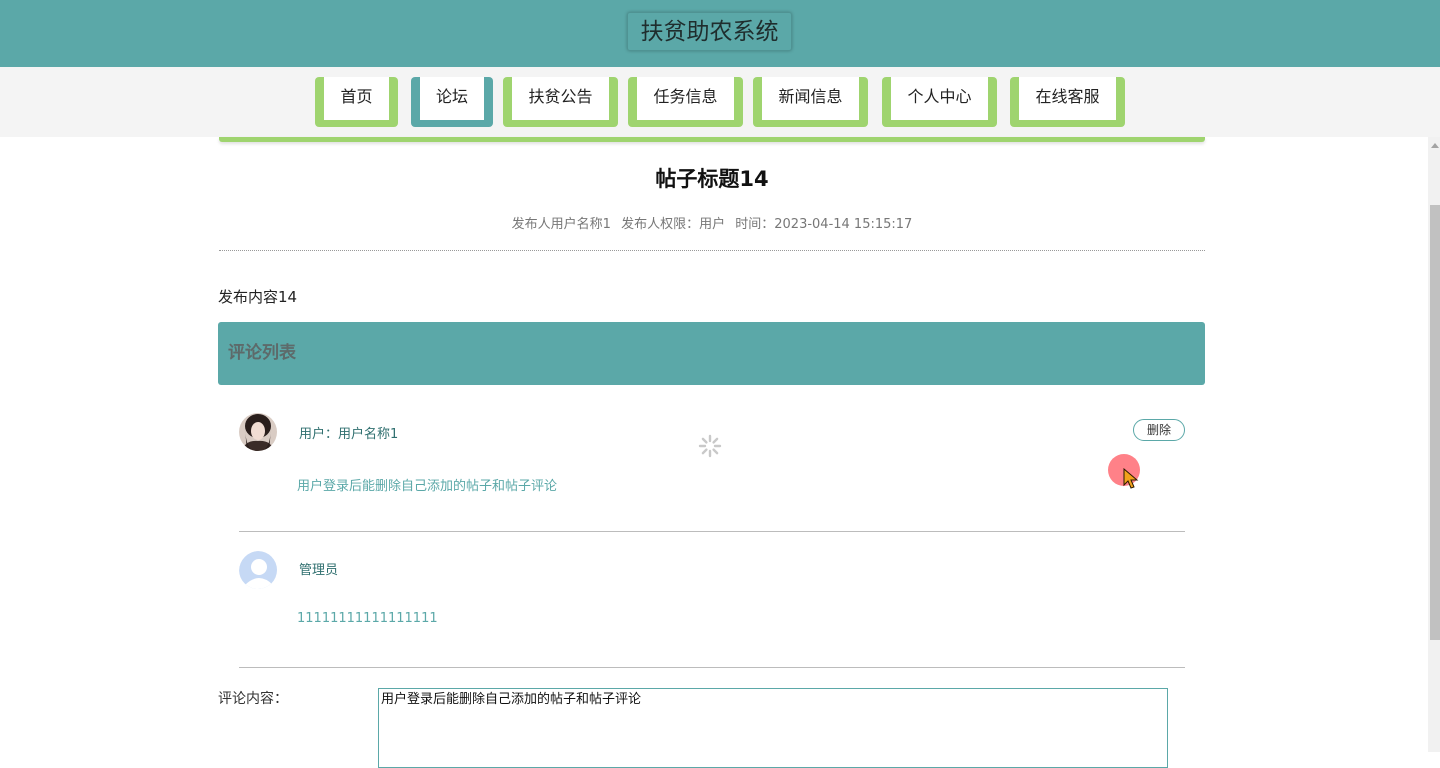  Describe the element at coordinates (685, 98) in the screenshot. I see `nav-item-label: 任务信息` at that location.